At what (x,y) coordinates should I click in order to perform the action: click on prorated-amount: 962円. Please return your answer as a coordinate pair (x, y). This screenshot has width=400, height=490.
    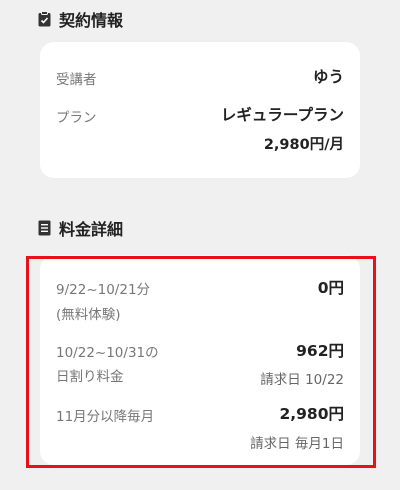
    Looking at the image, I should click on (320, 351).